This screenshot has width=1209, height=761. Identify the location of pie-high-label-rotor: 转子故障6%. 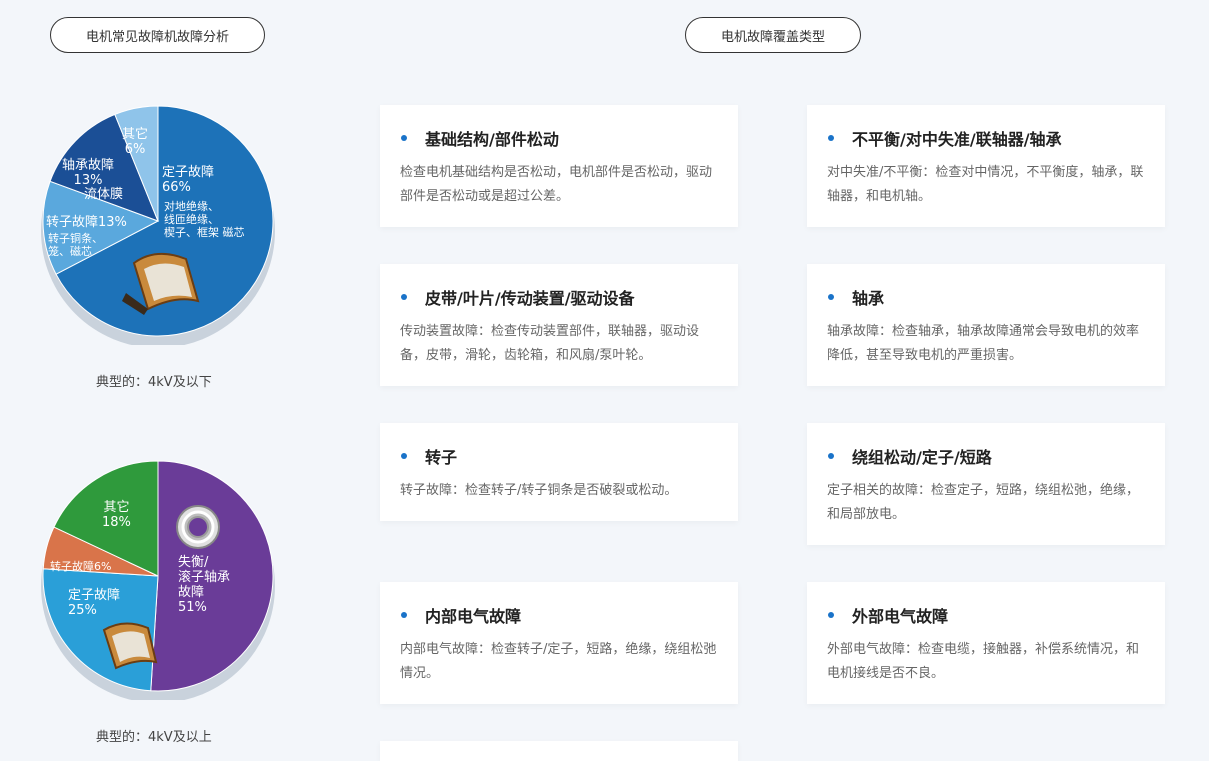
(80, 566).